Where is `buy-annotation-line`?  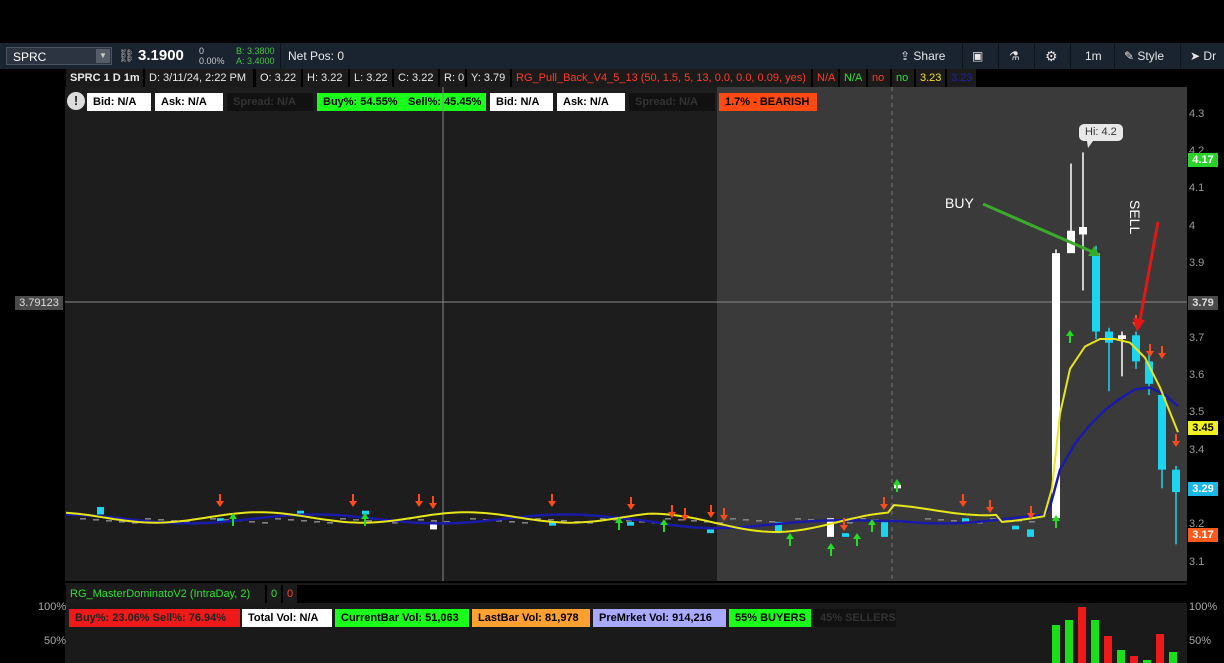 buy-annotation-line is located at coordinates (1039, 228).